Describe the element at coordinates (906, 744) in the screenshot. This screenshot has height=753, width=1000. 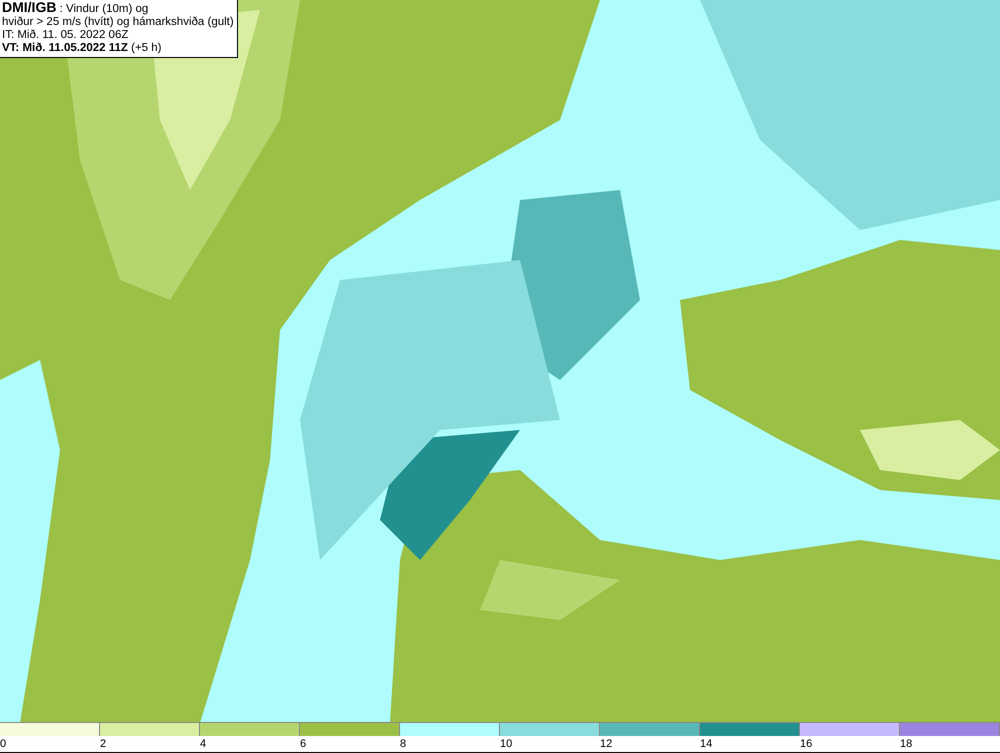
I see `legend-tick-label: 18` at that location.